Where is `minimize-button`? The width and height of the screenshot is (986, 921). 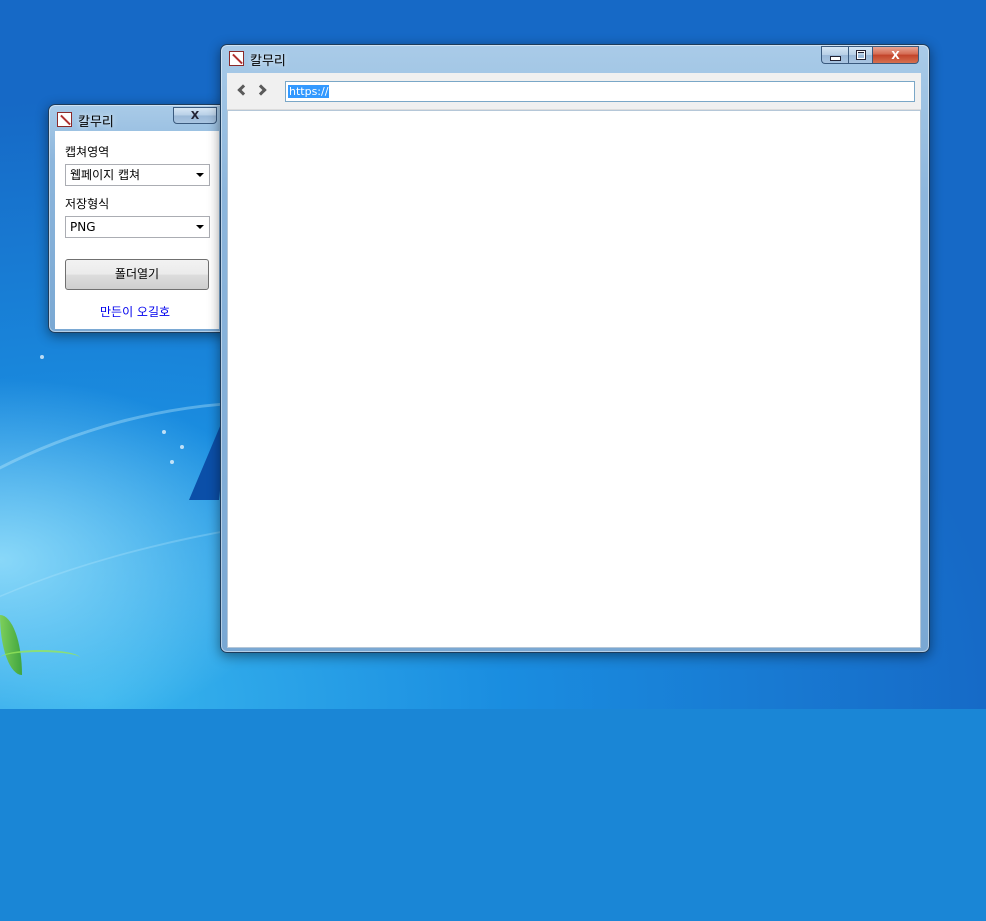
minimize-button is located at coordinates (834, 55).